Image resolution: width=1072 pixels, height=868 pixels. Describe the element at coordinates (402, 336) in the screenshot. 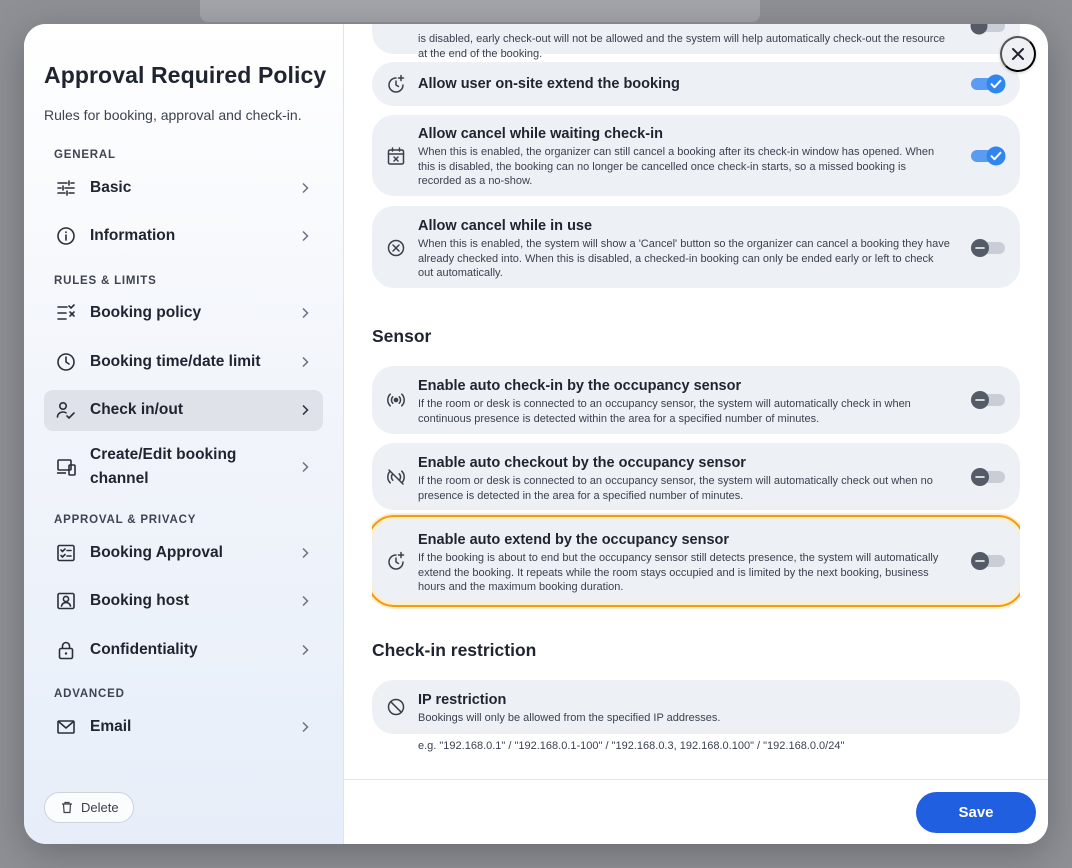

I see `section-heading-sensor: Sensor` at that location.